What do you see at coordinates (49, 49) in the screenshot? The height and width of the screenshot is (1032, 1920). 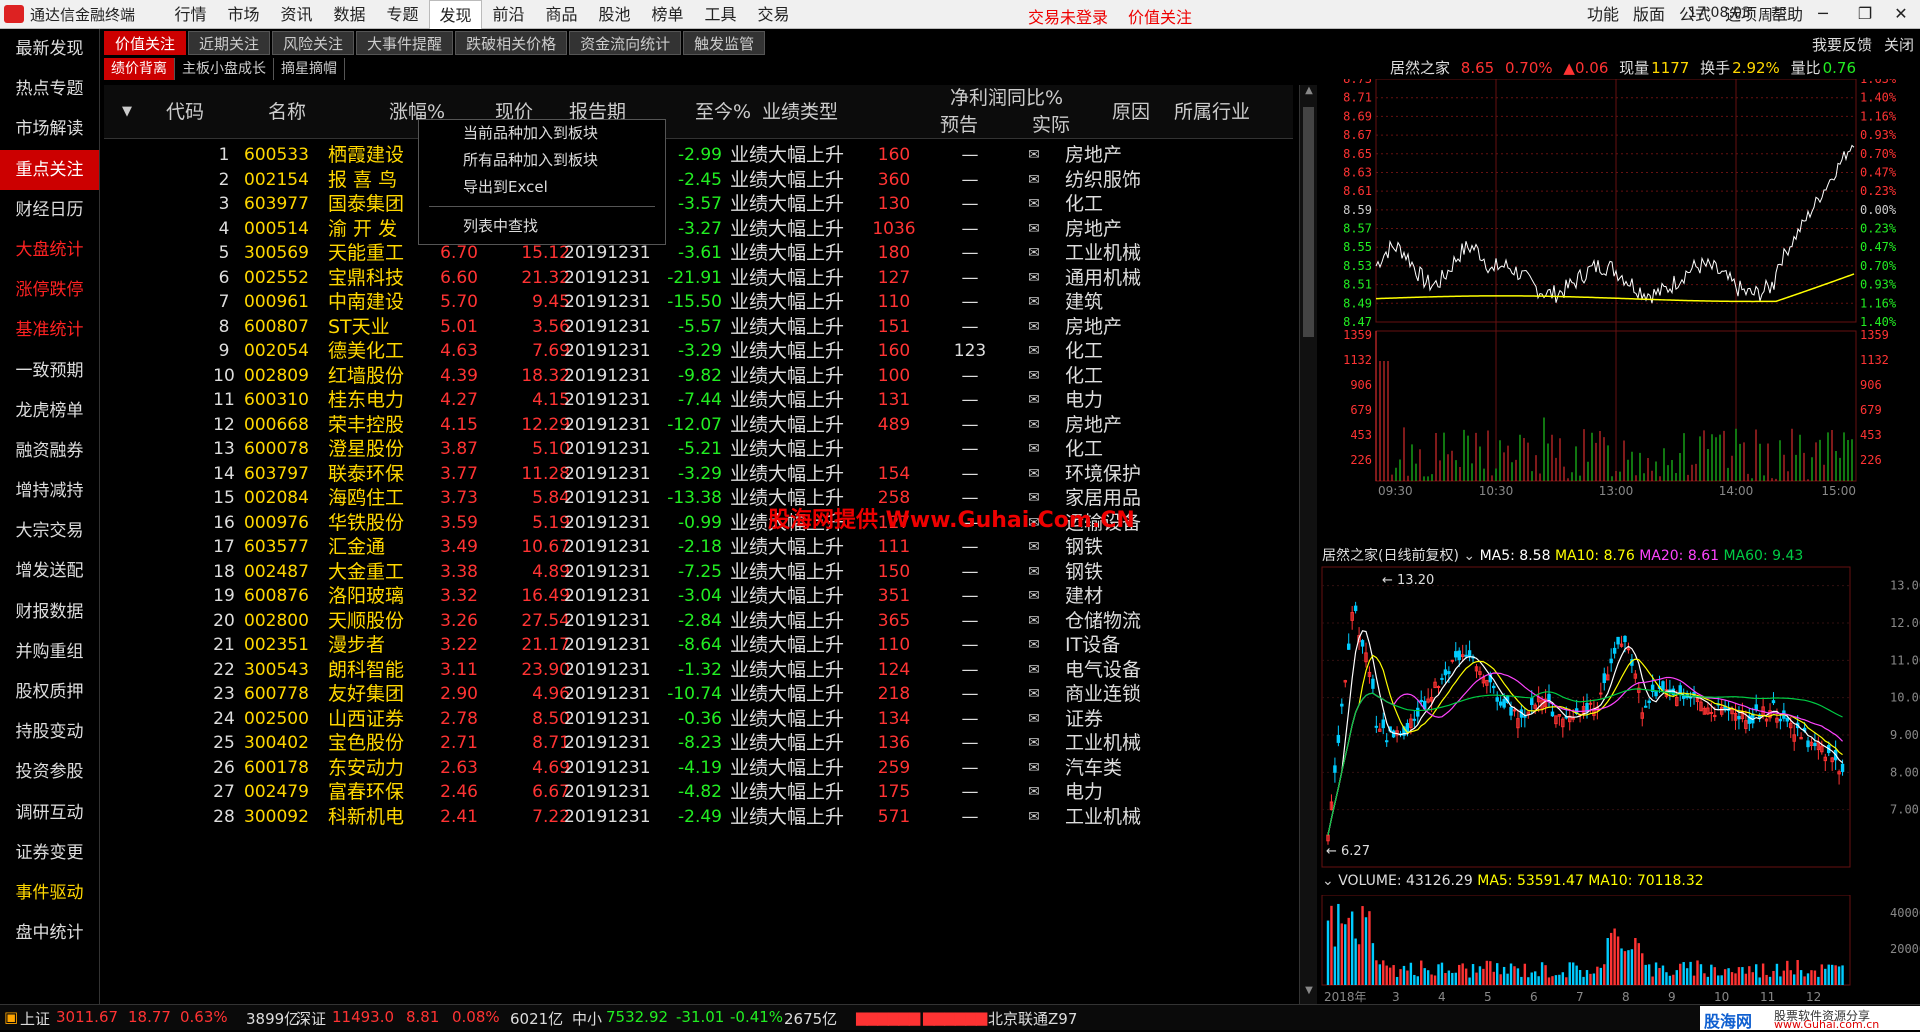 I see `sidebar-item-0: 最新发现` at bounding box center [49, 49].